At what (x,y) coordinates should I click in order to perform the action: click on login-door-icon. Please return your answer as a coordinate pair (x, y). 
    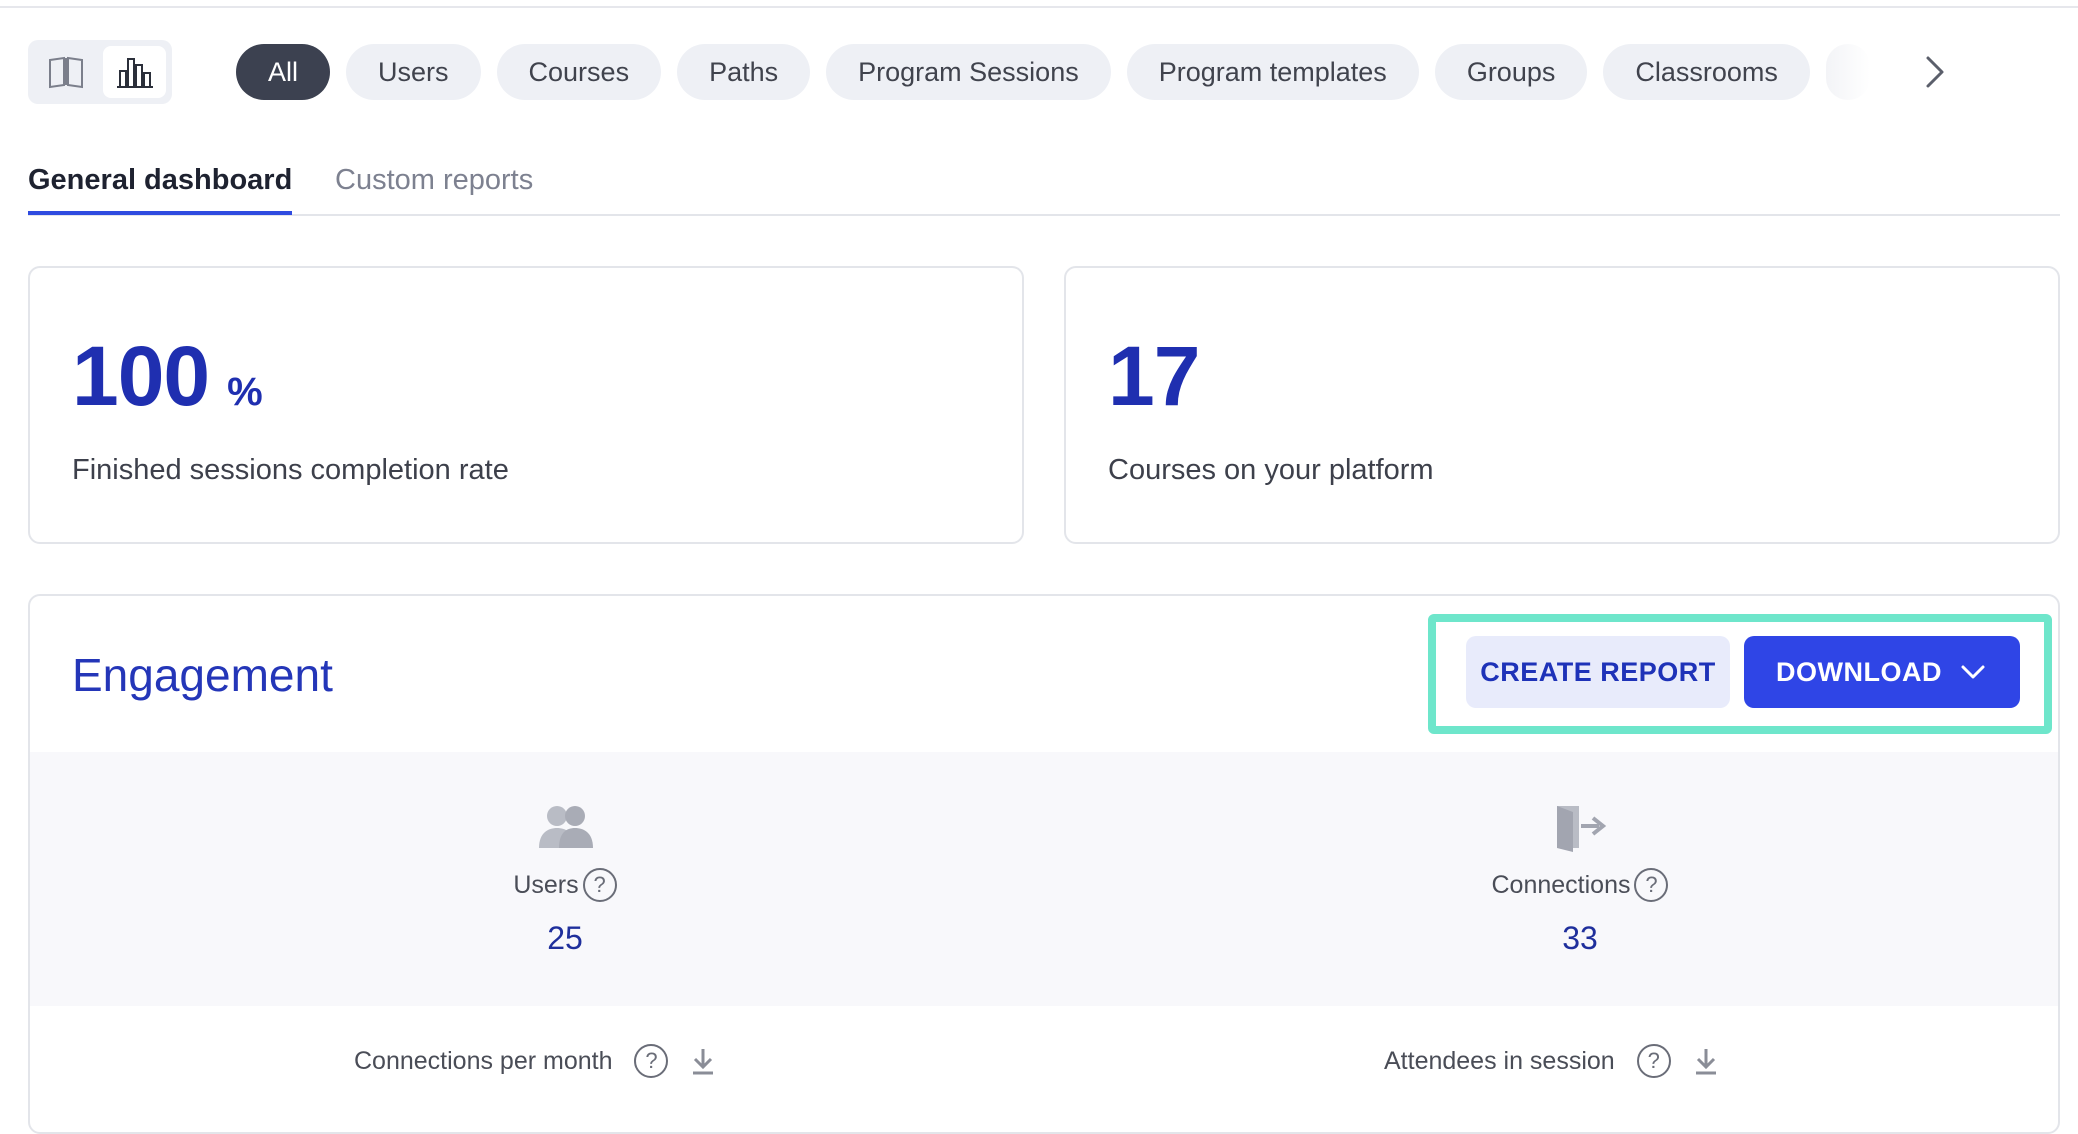
    Looking at the image, I should click on (1582, 829).